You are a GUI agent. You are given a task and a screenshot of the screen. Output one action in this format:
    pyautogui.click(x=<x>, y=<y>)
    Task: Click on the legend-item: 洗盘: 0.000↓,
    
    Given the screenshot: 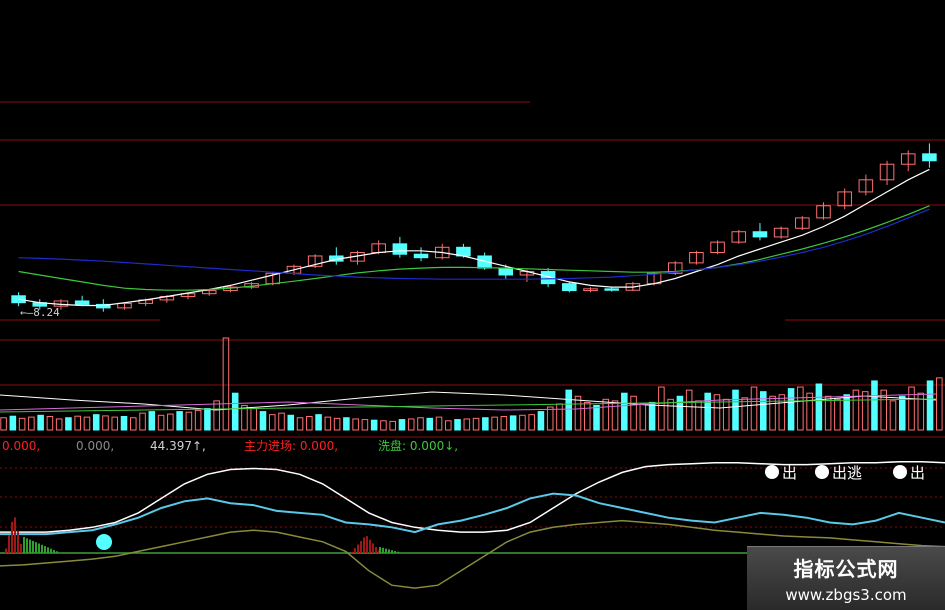 What is the action you would take?
    pyautogui.click(x=418, y=445)
    